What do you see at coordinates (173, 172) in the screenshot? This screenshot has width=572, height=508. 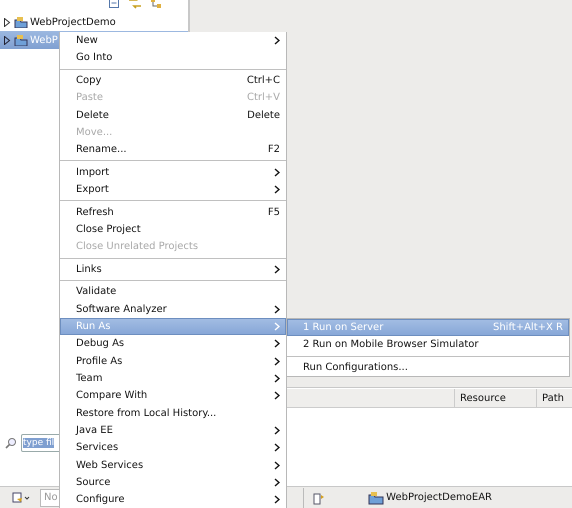 I see `menu-item: Import` at bounding box center [173, 172].